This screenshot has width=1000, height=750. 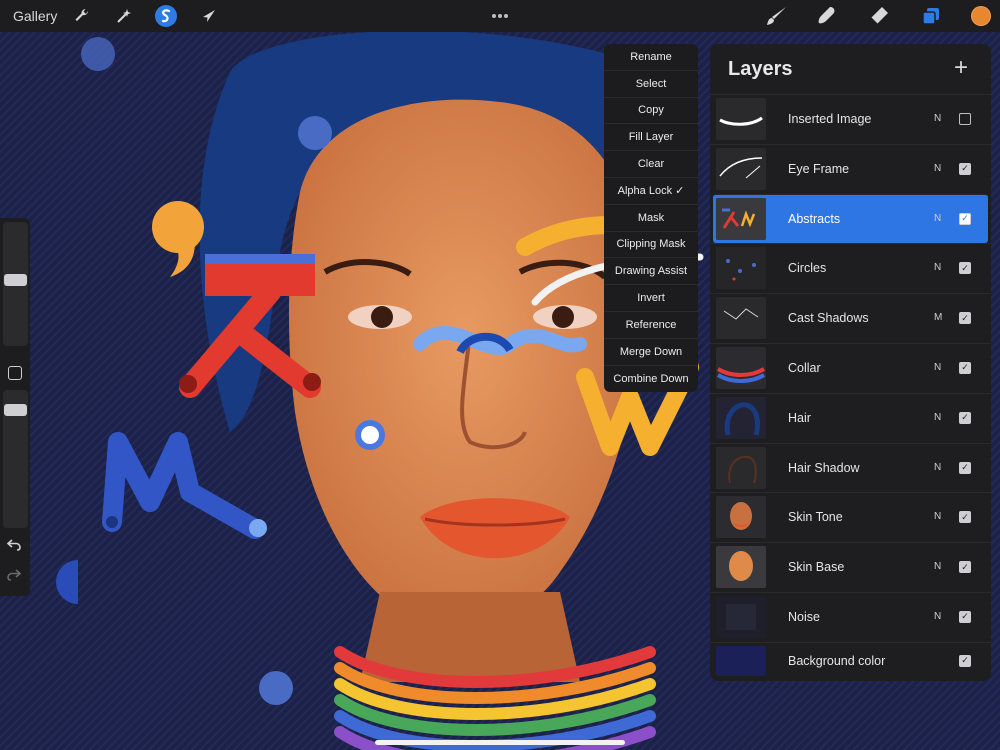 I want to click on left-sidebar, so click(x=15, y=407).